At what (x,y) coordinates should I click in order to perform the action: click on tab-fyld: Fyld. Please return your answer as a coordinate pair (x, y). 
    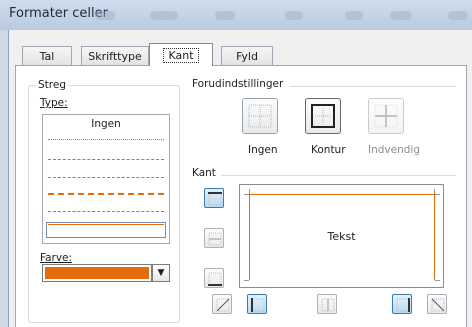
    Looking at the image, I should click on (247, 55).